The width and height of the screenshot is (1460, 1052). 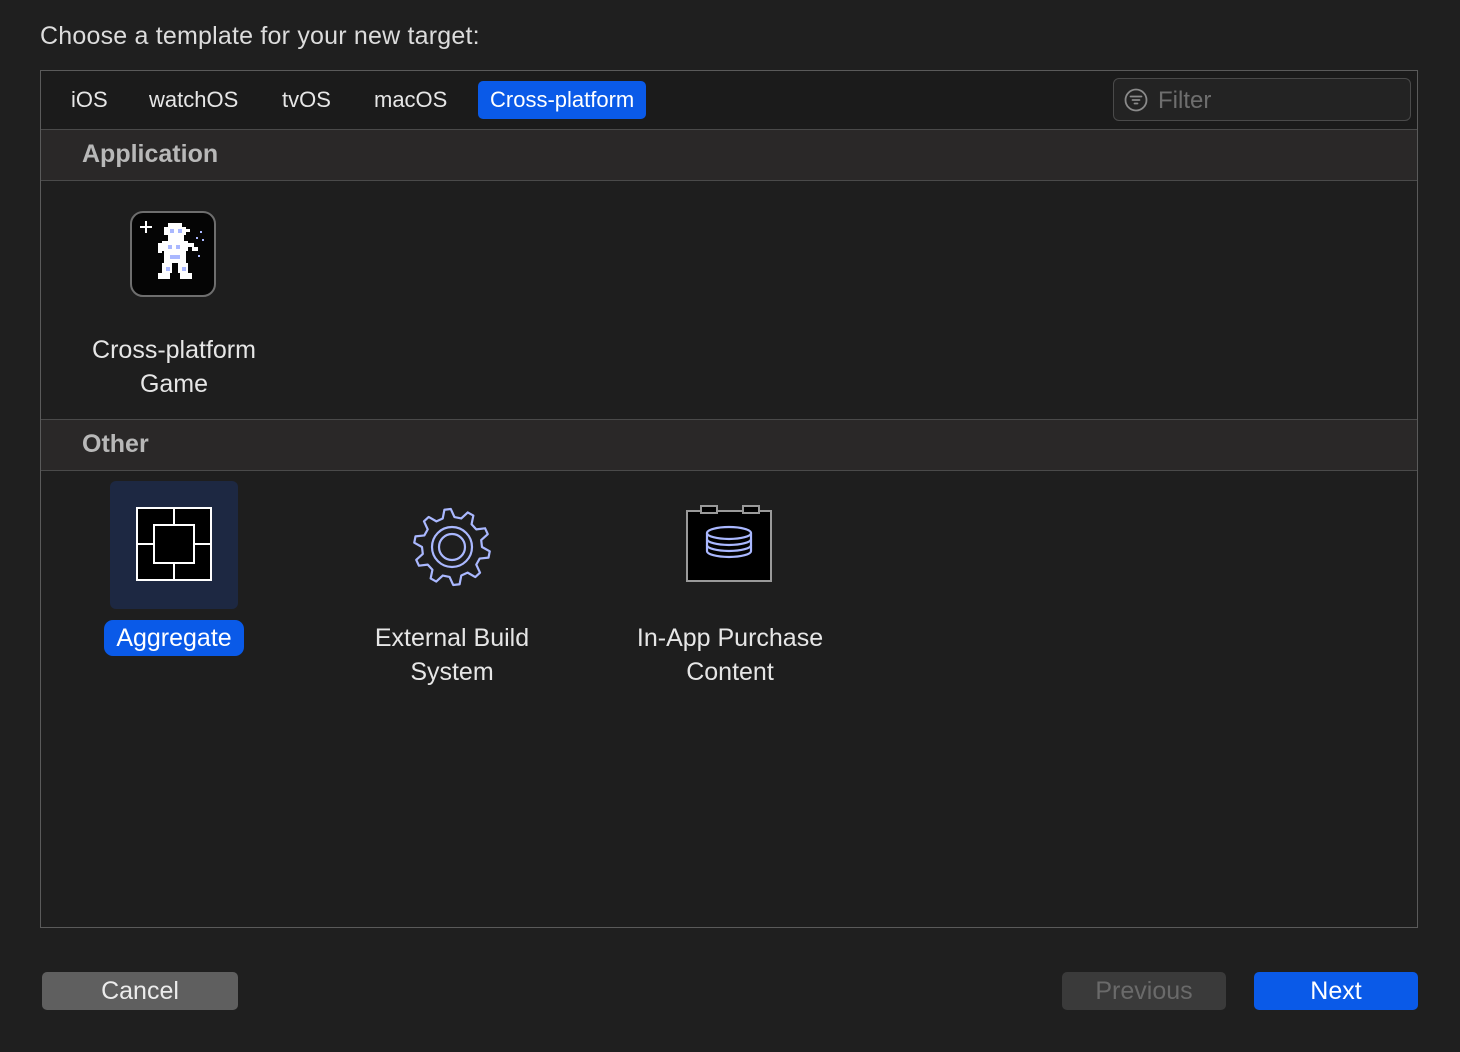 I want to click on tab-macos: macOS, so click(x=410, y=100).